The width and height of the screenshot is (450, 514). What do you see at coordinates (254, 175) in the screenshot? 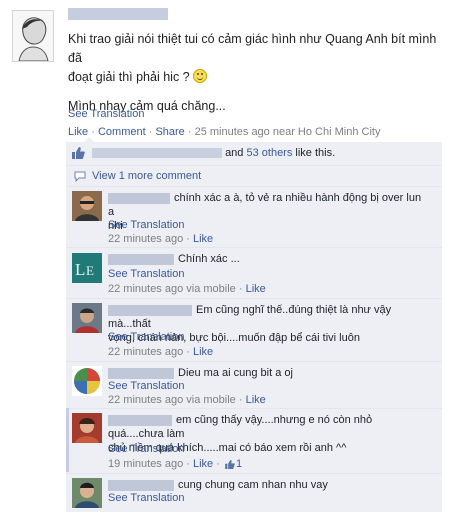
I see `view-more-row: View 1 more comment` at bounding box center [254, 175].